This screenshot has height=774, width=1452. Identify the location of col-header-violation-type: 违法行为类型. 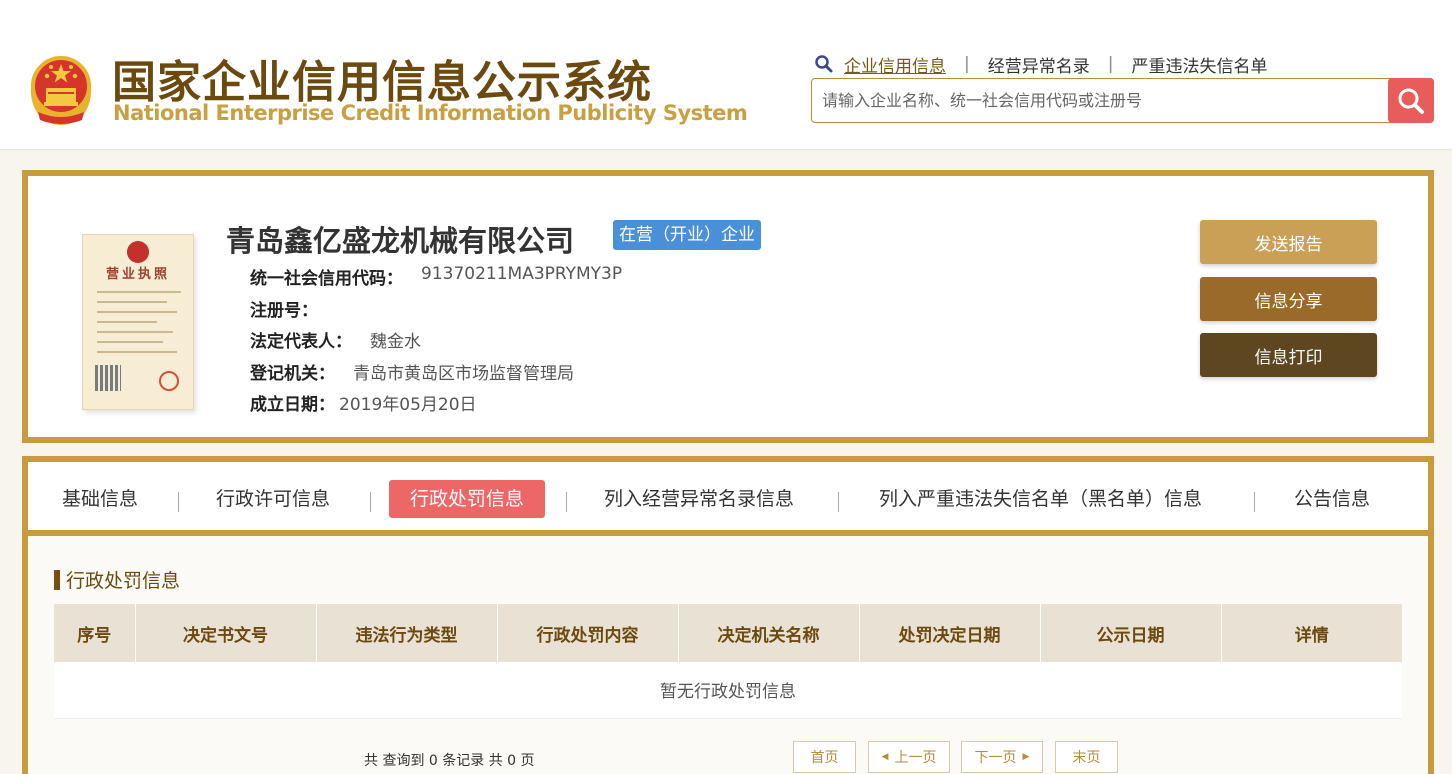
(407, 633).